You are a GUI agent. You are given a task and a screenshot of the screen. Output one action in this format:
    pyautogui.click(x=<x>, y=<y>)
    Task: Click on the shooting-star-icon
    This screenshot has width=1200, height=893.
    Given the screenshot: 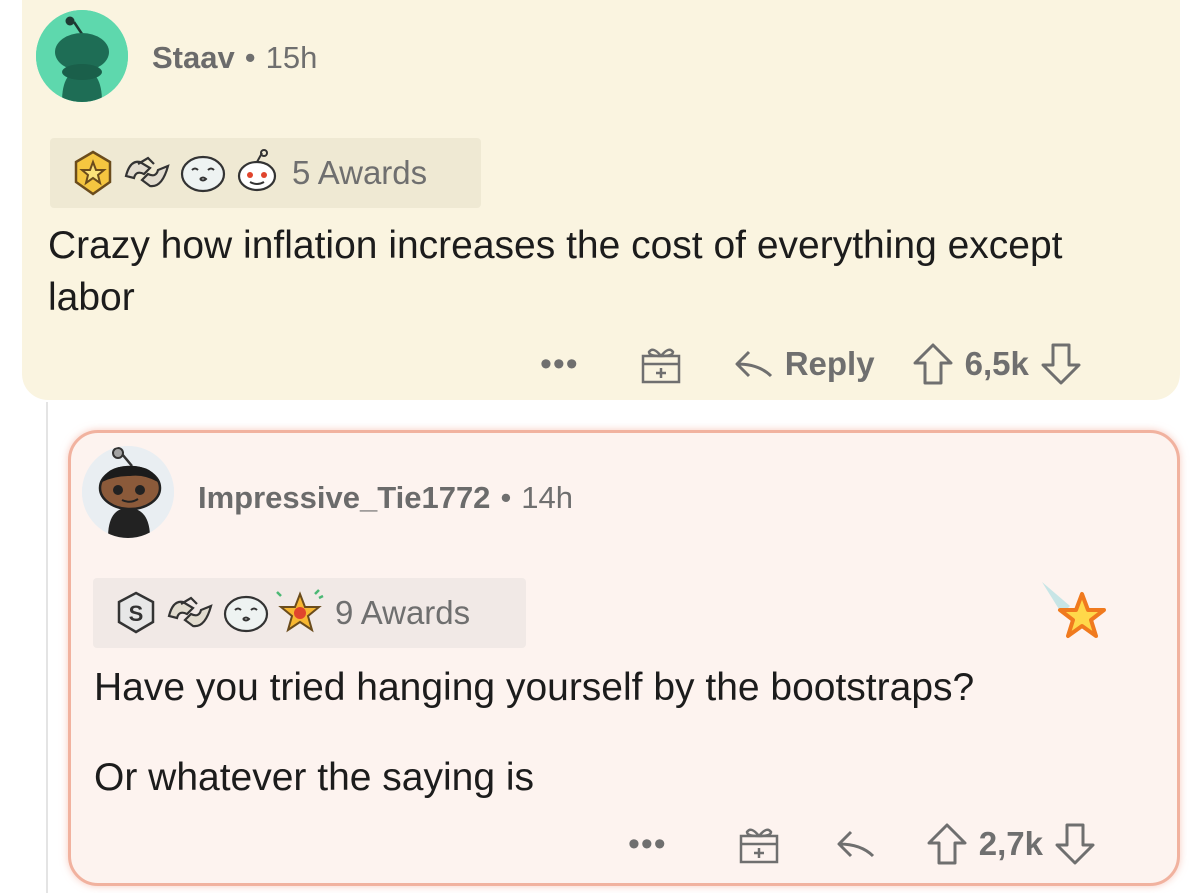 What is the action you would take?
    pyautogui.click(x=1076, y=614)
    